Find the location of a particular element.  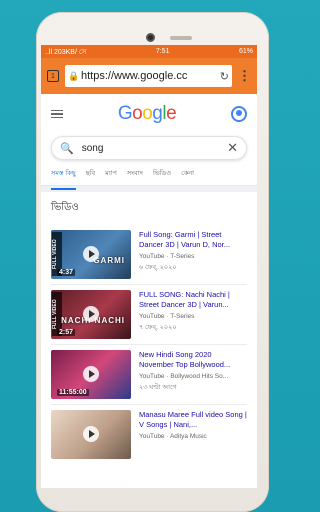

front-camera is located at coordinates (150, 37).